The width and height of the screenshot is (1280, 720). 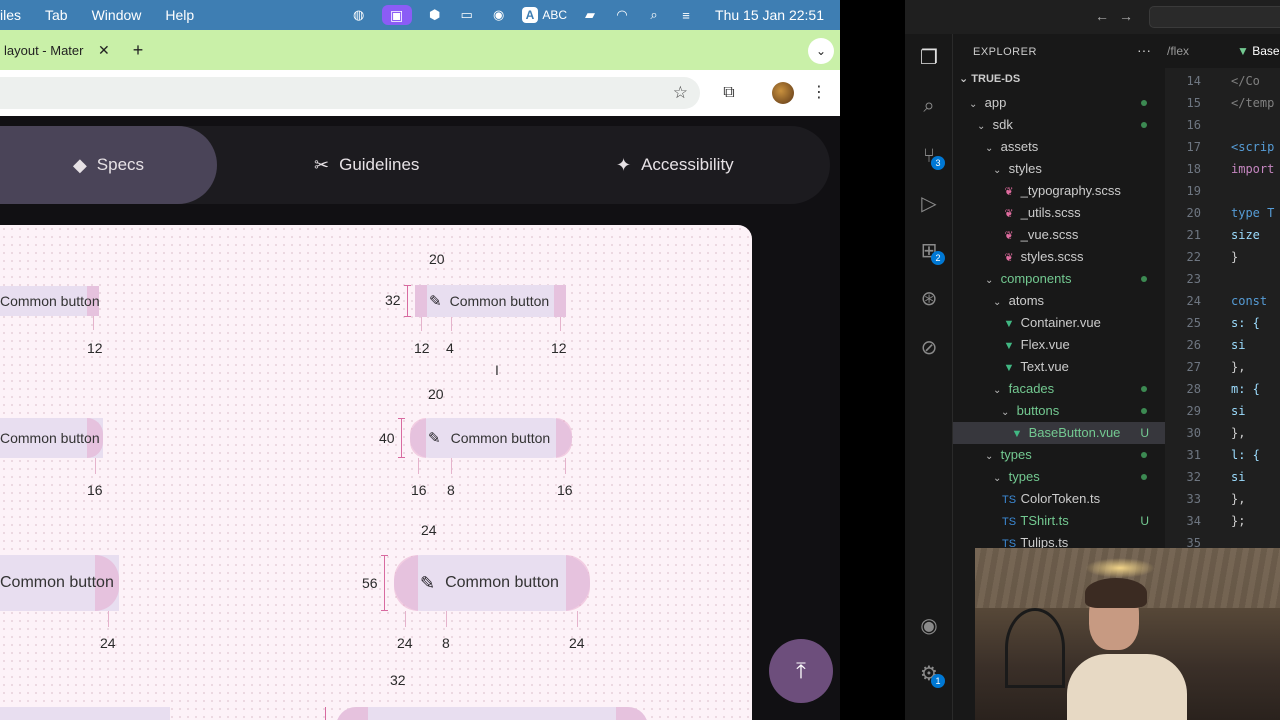 What do you see at coordinates (1126, 16) in the screenshot?
I see `forward-arrow-icon: →` at bounding box center [1126, 16].